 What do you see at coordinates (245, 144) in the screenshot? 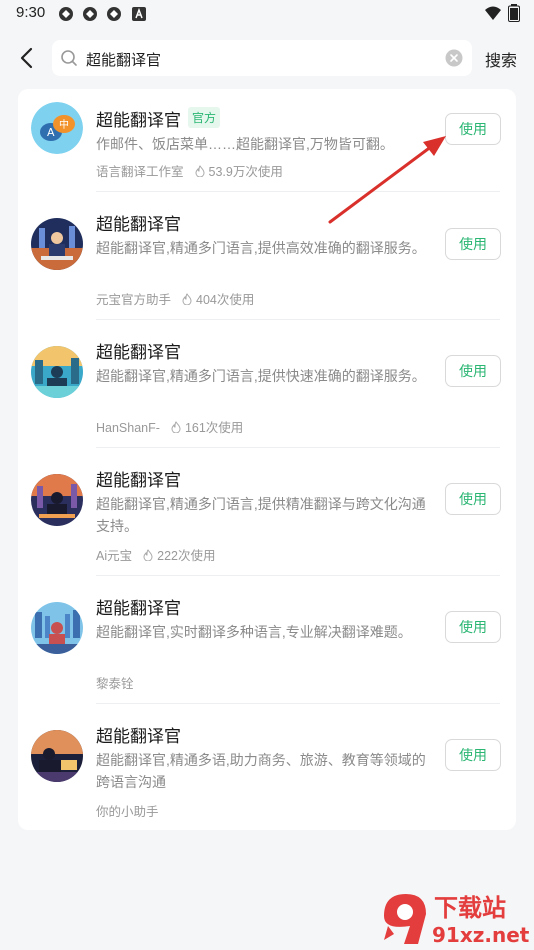
I see `item-description: 作邮件、饭店菜单……超能翻译官,万物皆可翻。` at bounding box center [245, 144].